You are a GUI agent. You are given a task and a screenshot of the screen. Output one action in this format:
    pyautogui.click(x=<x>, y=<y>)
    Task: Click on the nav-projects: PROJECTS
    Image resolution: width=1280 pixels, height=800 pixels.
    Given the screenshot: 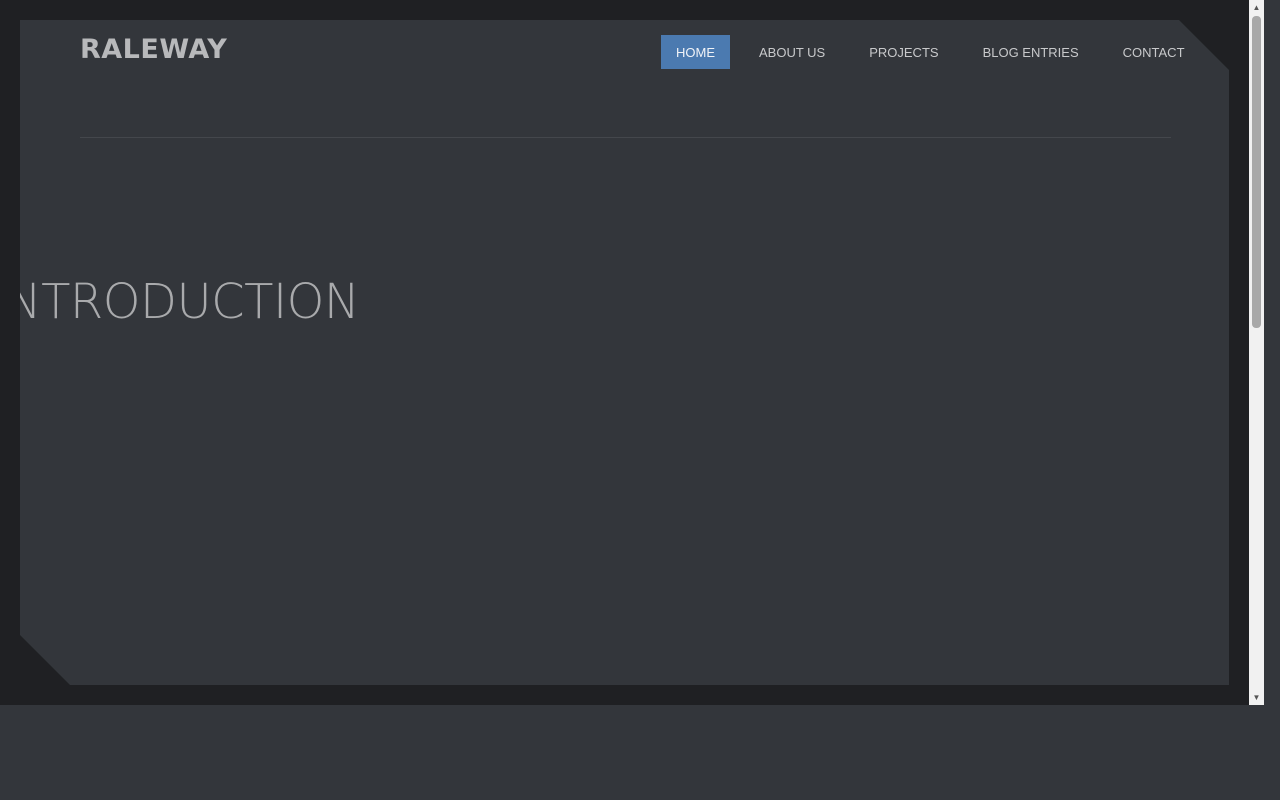 What is the action you would take?
    pyautogui.click(x=903, y=52)
    